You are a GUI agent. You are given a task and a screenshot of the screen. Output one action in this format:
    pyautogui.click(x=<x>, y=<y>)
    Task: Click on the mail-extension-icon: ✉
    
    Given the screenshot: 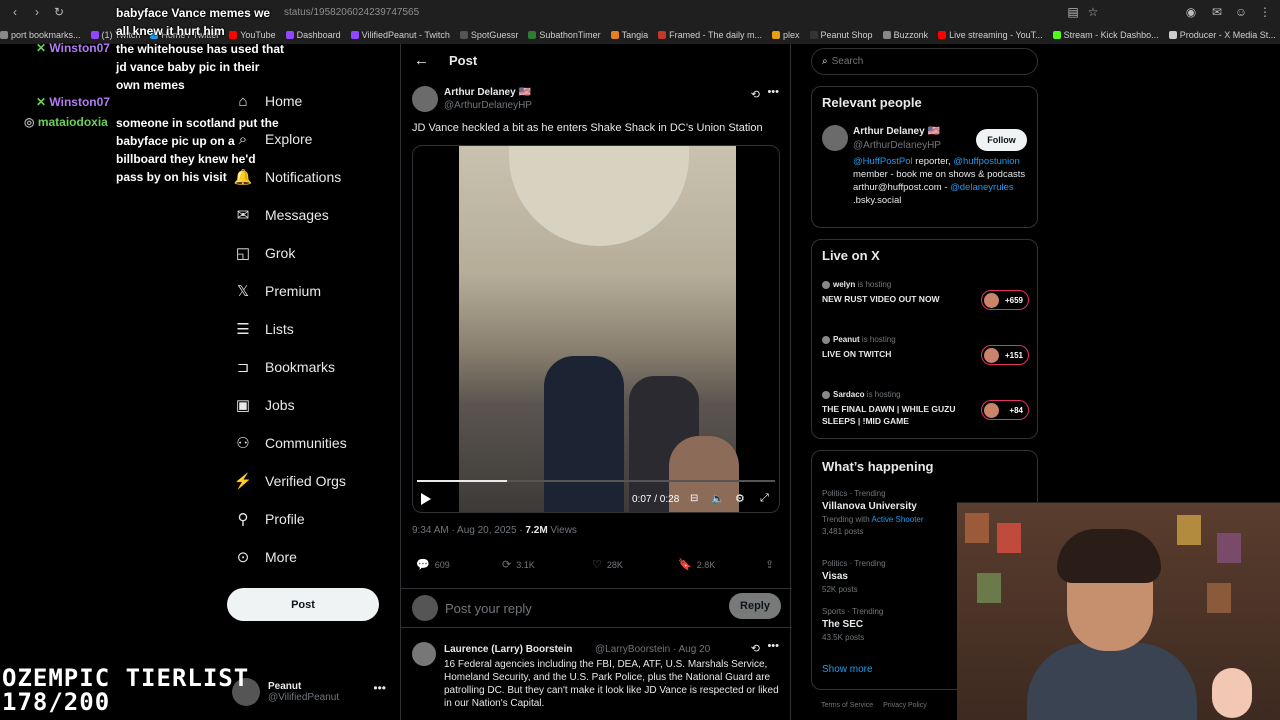 What is the action you would take?
    pyautogui.click(x=1217, y=12)
    